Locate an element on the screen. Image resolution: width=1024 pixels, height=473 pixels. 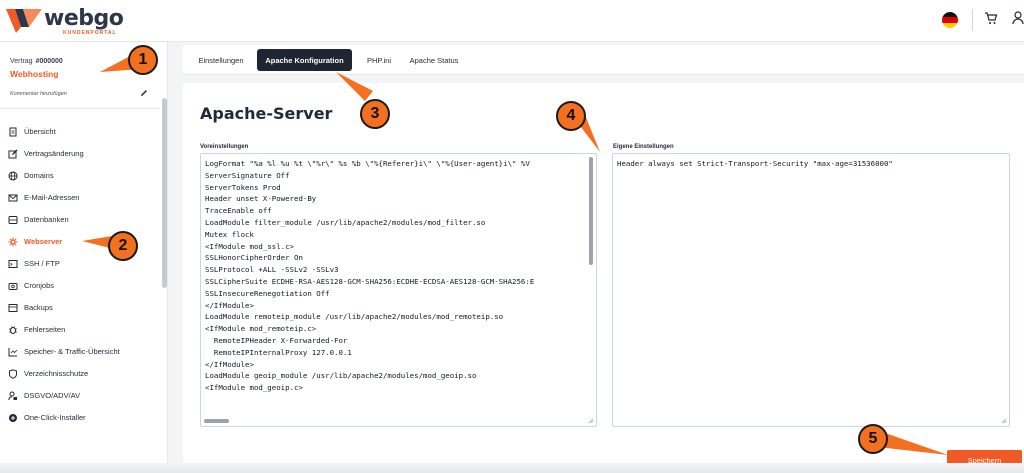
callout-marker-4: 4 is located at coordinates (571, 116).